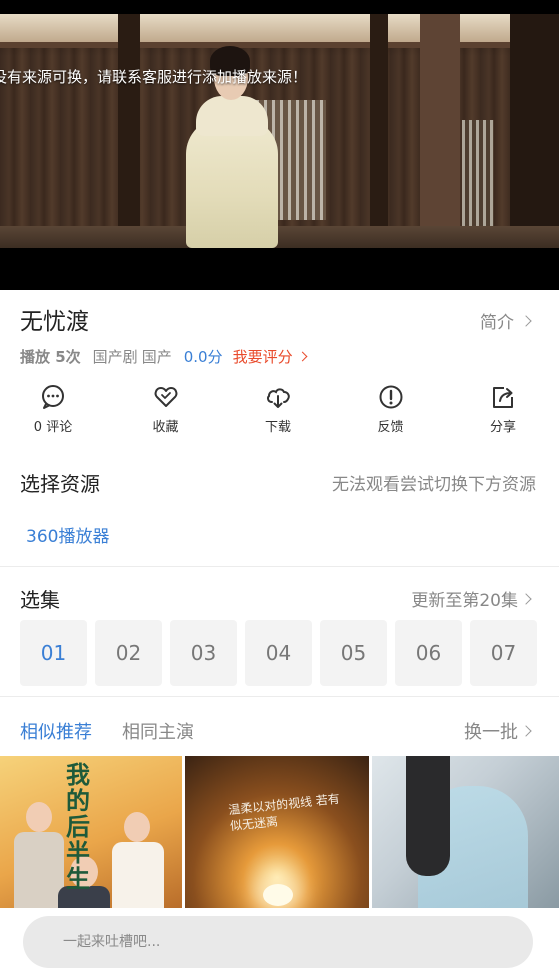 The width and height of the screenshot is (559, 975). What do you see at coordinates (434, 485) in the screenshot?
I see `source-hint: 无法观看尝试切换下方资源` at bounding box center [434, 485].